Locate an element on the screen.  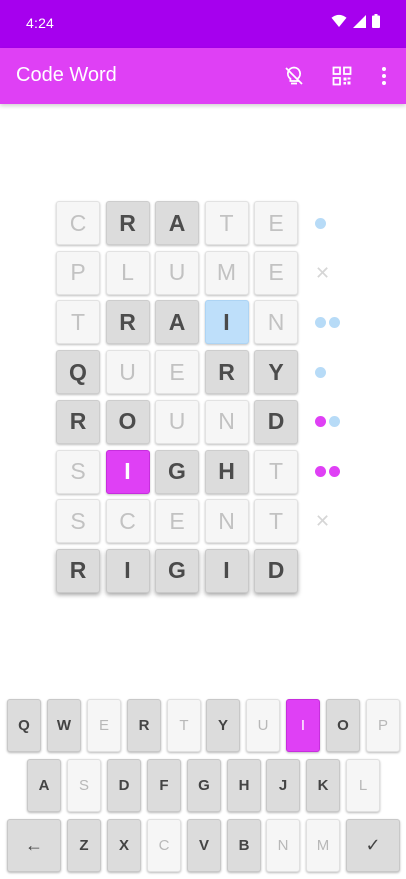
more-vert-icon is located at coordinates (384, 76).